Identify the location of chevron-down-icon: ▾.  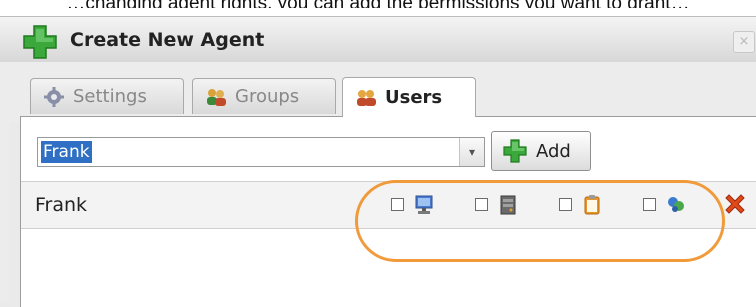
(471, 152).